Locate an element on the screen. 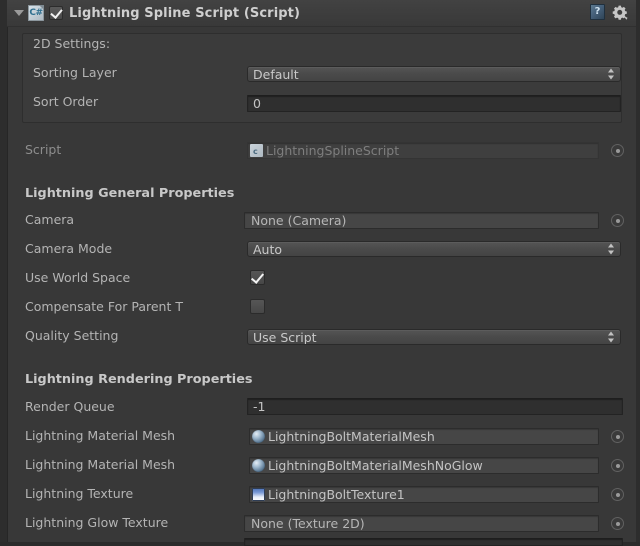 The width and height of the screenshot is (640, 546). use-world-space-checkbox is located at coordinates (257, 277).